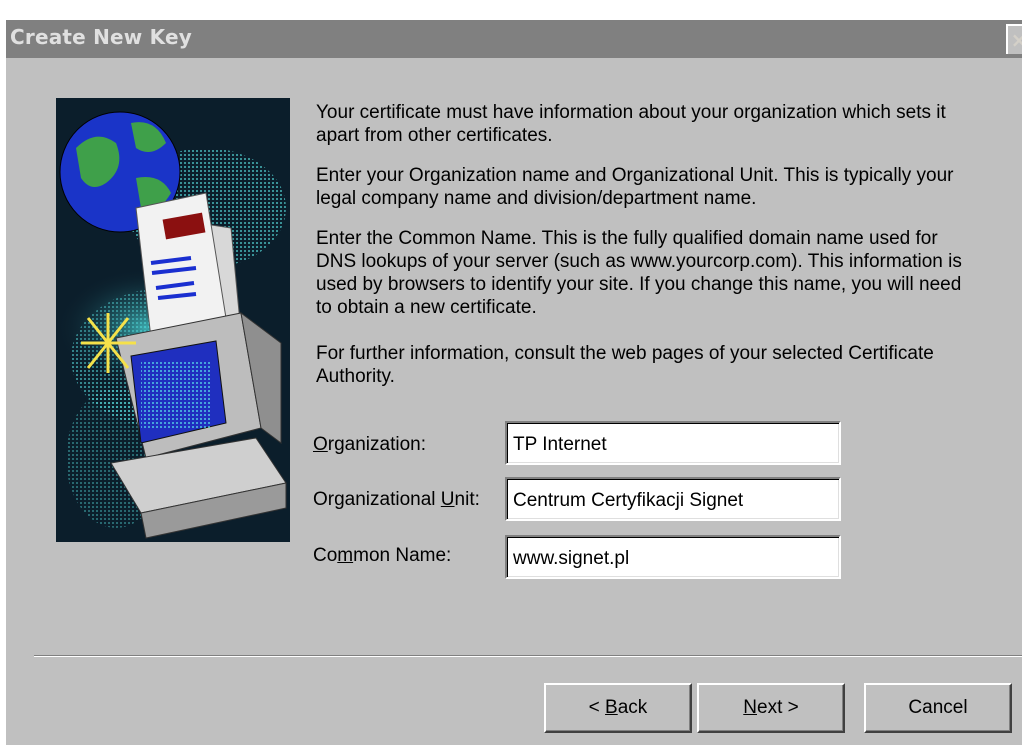 The width and height of the screenshot is (1022, 745). Describe the element at coordinates (528, 656) in the screenshot. I see `button-separator` at that location.